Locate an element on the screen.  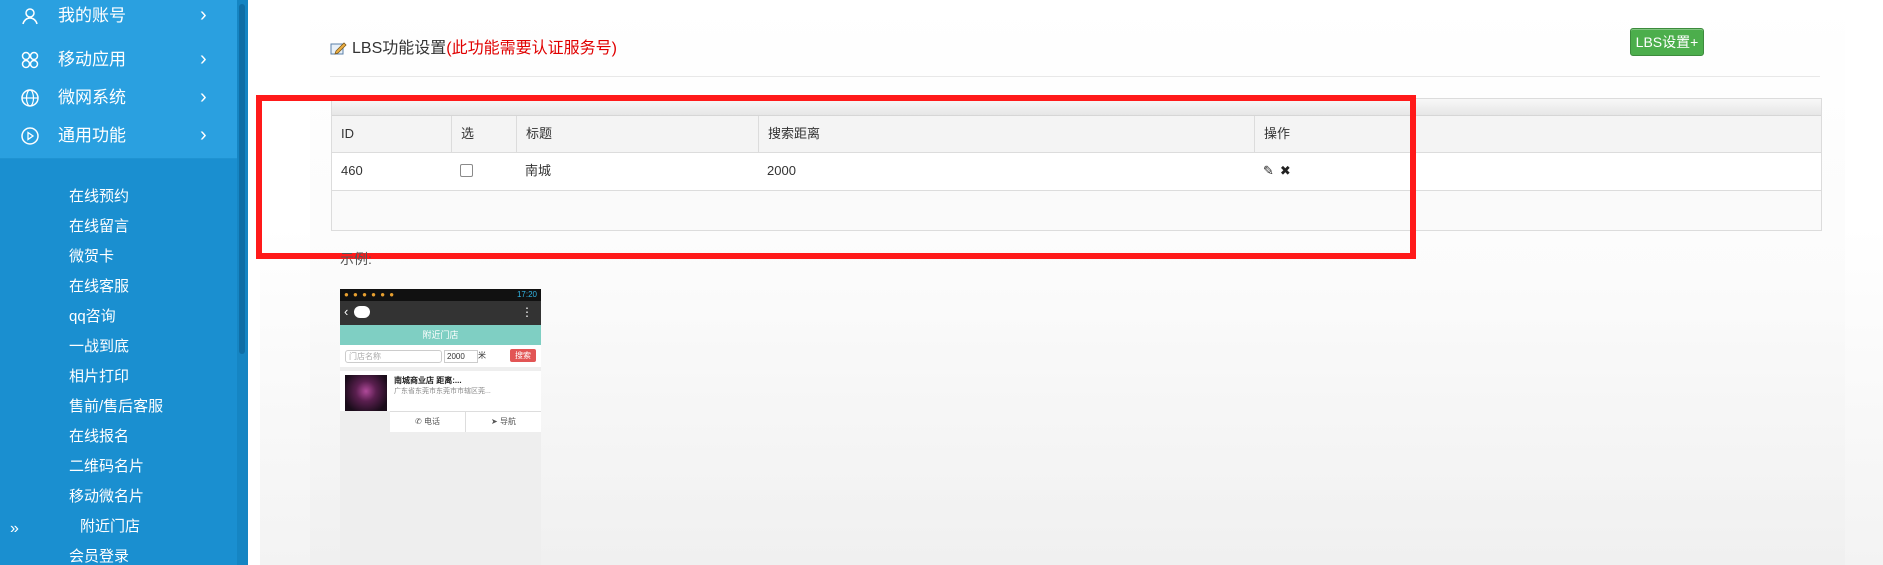
phone-store-actions: ✆ 电话 ➤ 导航 is located at coordinates (465, 421).